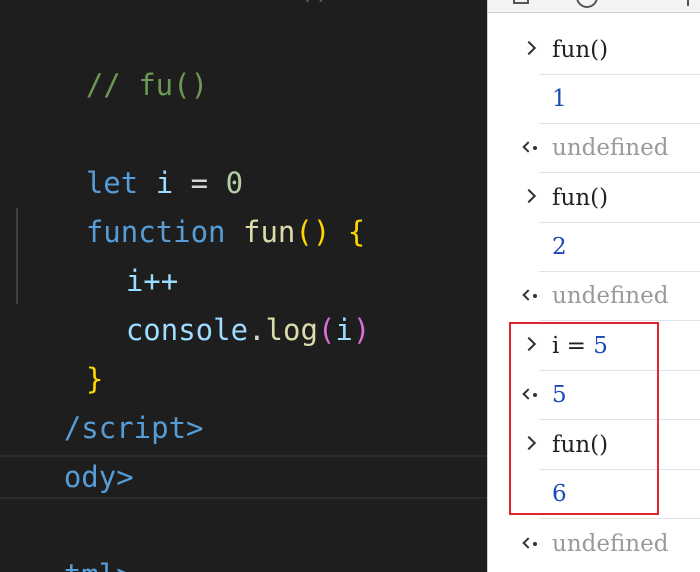 The width and height of the screenshot is (700, 572). I want to click on toolbar-separator-icon, so click(688, 3).